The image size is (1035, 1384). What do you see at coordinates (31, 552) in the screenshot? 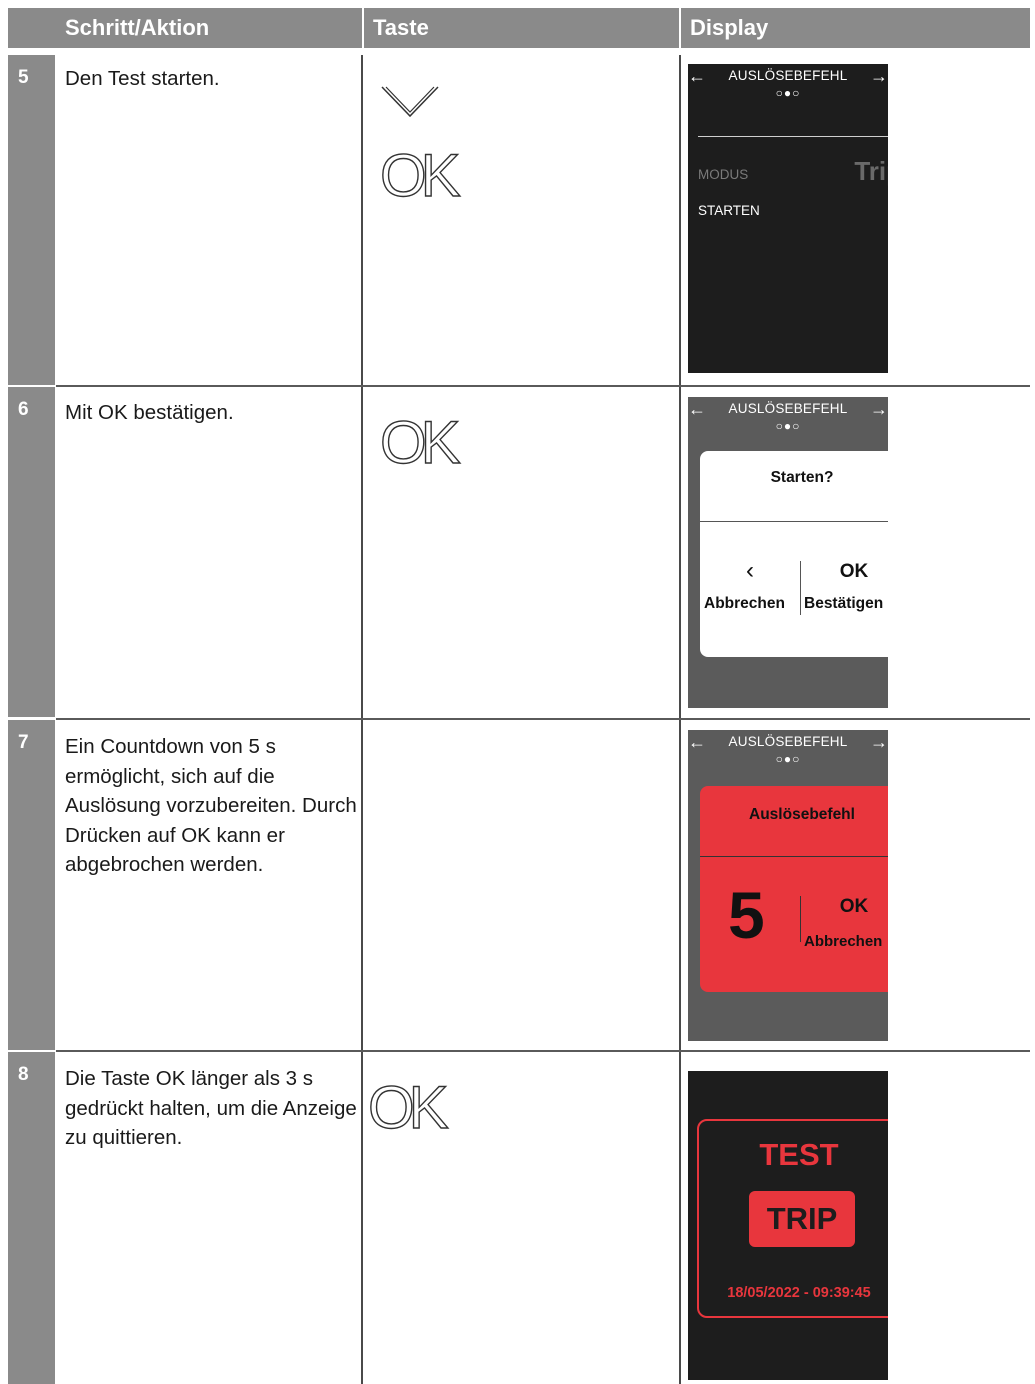
I see `step-number: 6` at bounding box center [31, 552].